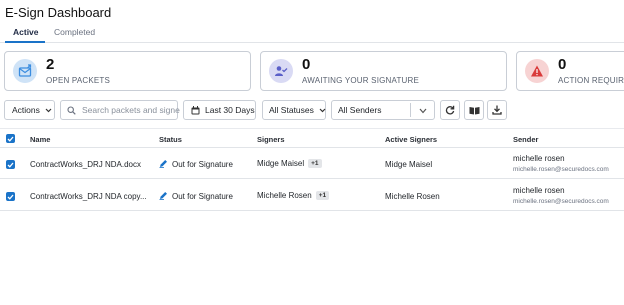 The image size is (624, 305). I want to click on awaiting-signature-count: 0, so click(306, 64).